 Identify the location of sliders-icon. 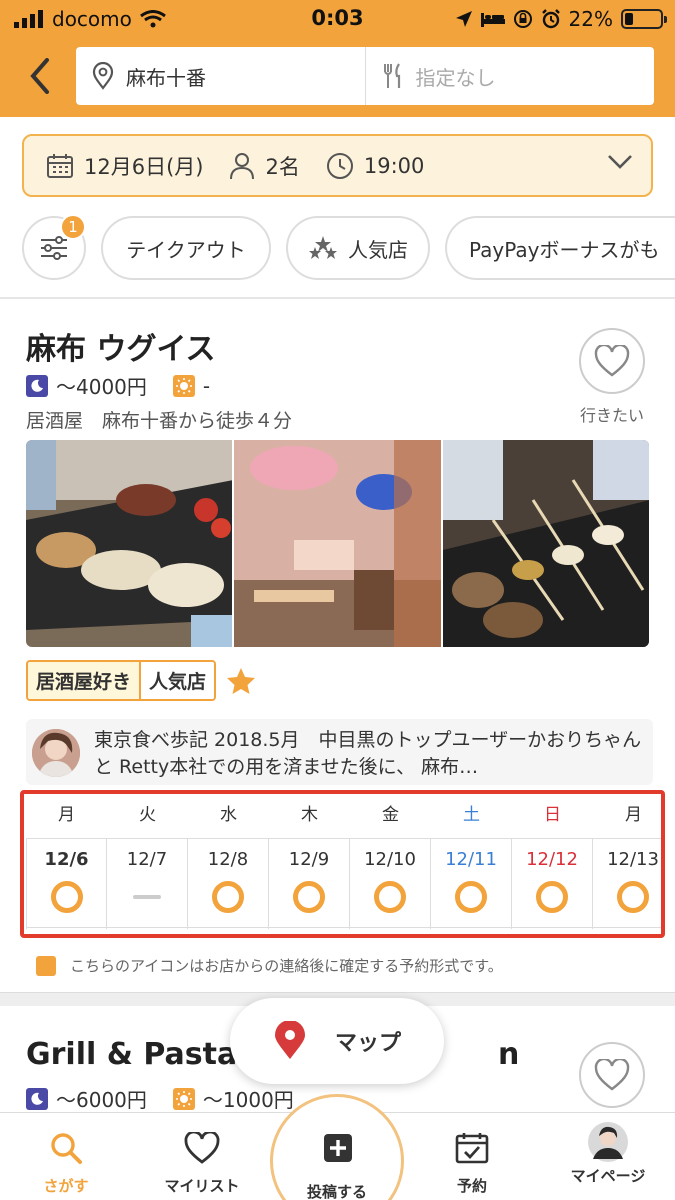
(54, 248).